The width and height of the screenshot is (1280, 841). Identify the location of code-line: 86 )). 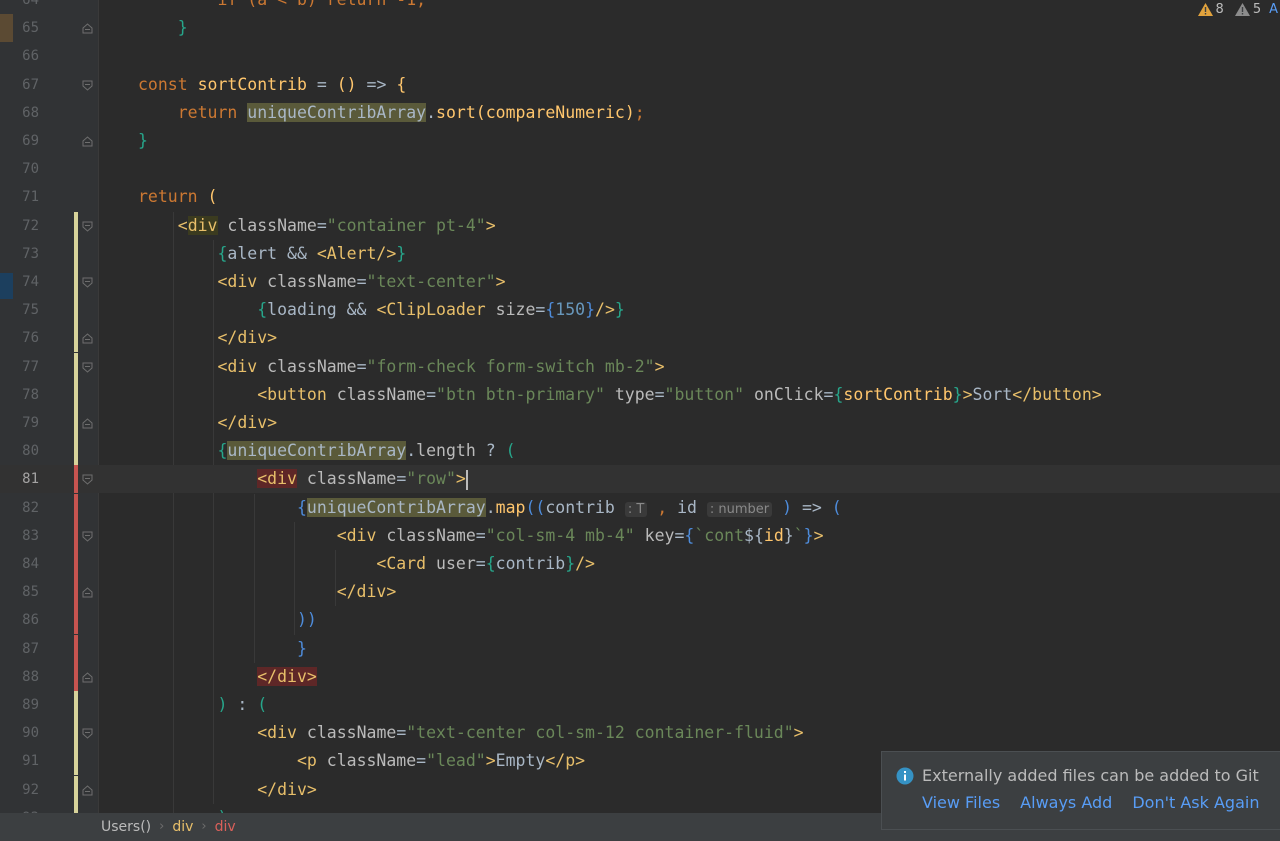
(640, 620).